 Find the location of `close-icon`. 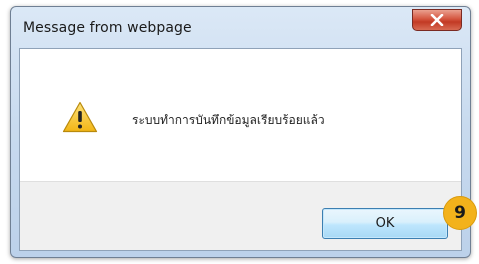

close-icon is located at coordinates (437, 20).